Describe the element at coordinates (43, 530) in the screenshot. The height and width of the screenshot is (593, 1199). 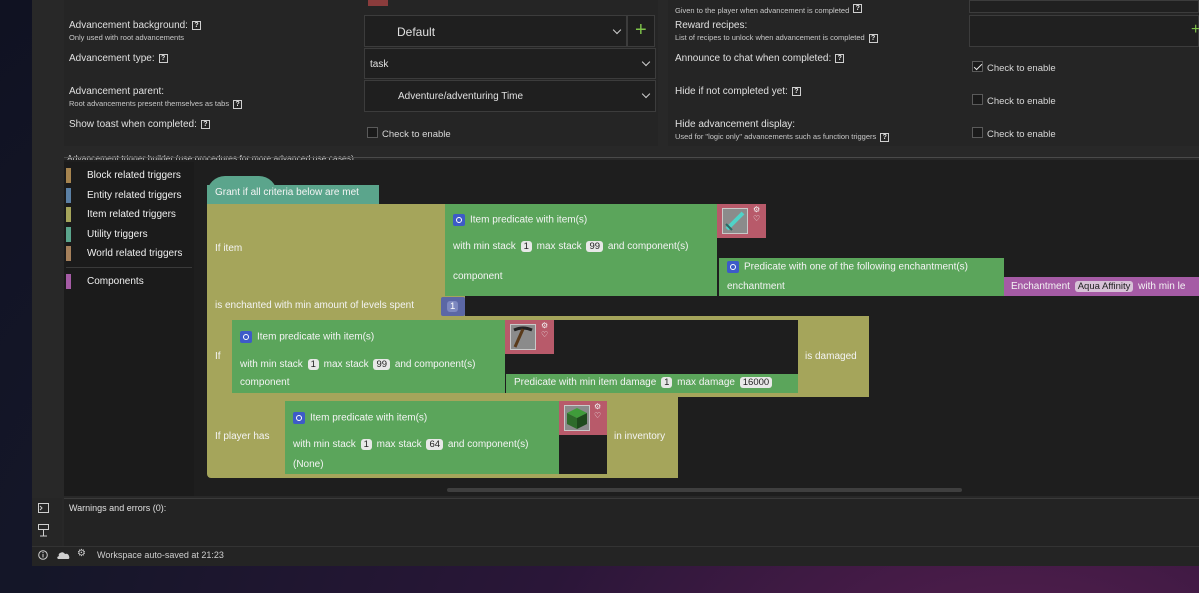
I see `build-icon` at that location.